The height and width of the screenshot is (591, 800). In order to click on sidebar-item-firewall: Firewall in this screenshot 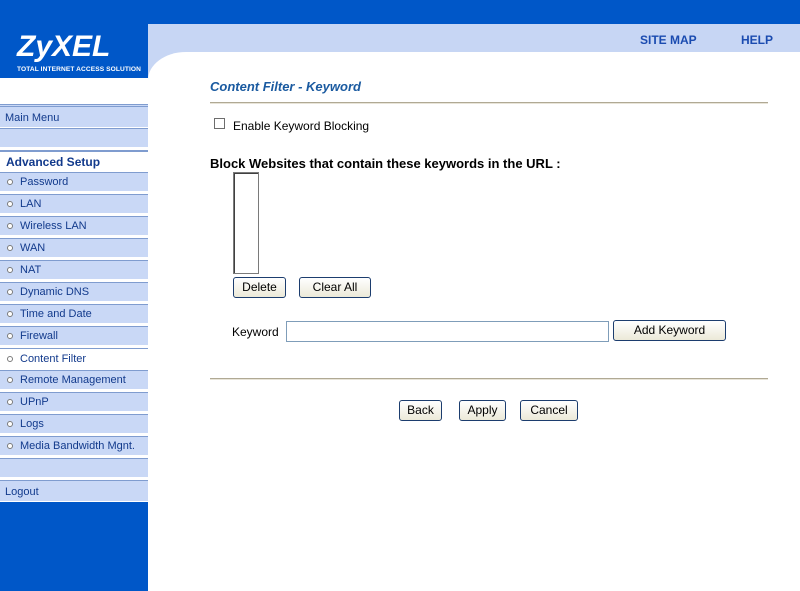, I will do `click(74, 336)`.